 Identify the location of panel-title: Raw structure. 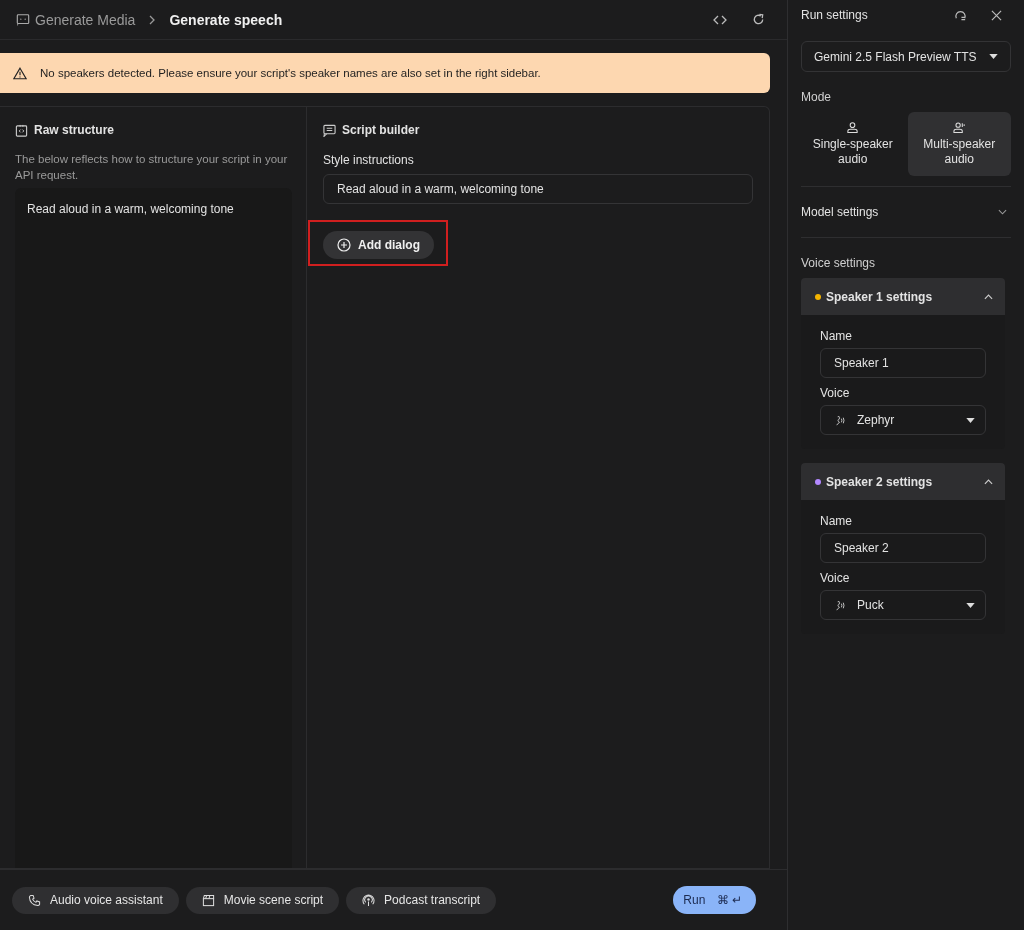
(74, 130).